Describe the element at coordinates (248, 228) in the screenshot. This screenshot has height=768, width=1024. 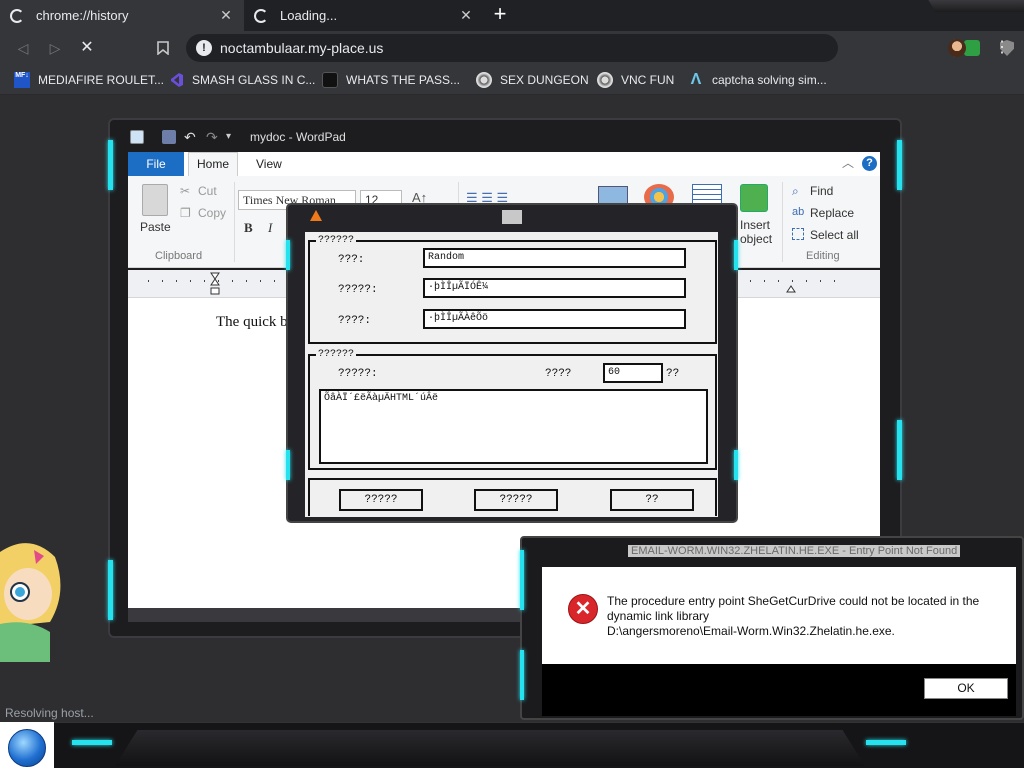
I see `bold-button: B` at that location.